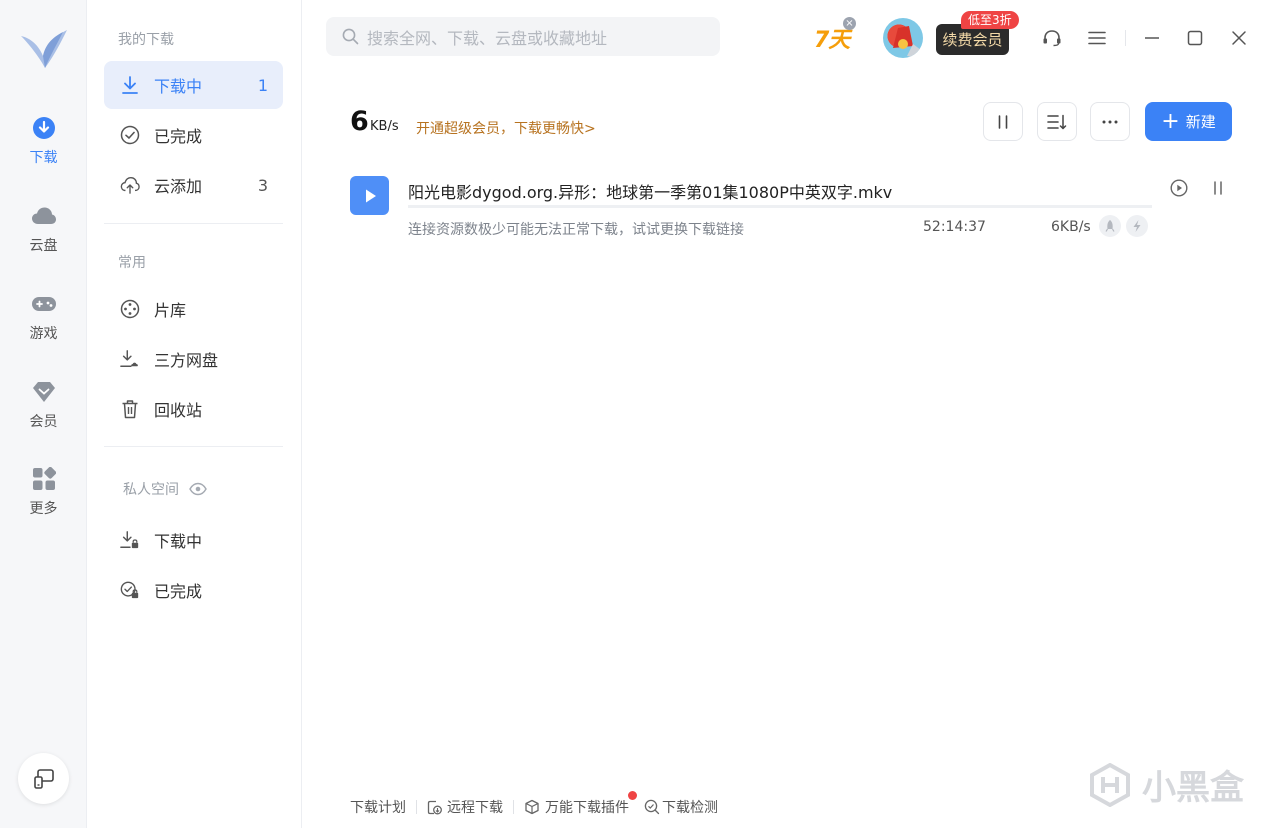 This screenshot has height=828, width=1280. I want to click on minimize-icon, so click(1152, 38).